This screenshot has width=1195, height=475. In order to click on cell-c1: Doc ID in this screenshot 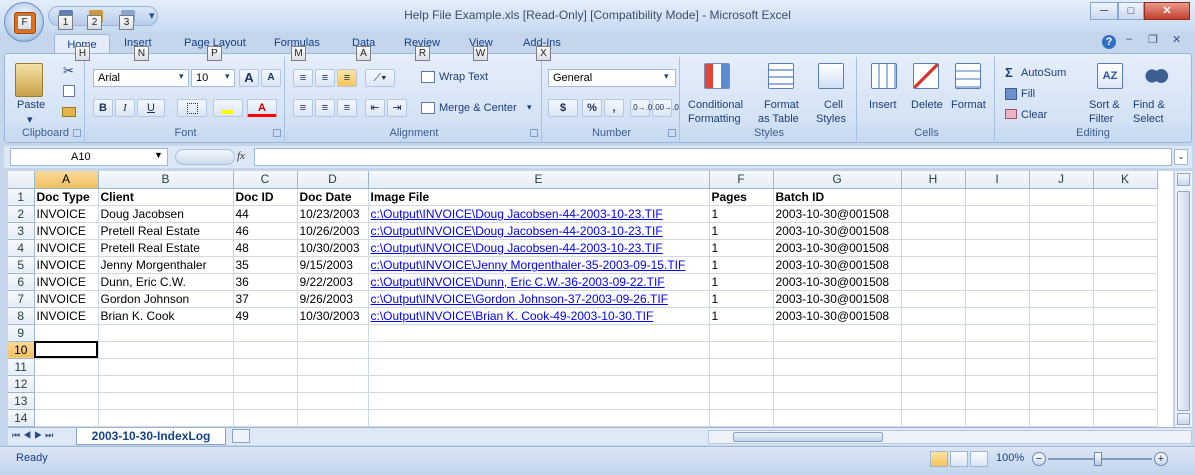, I will do `click(265, 197)`.